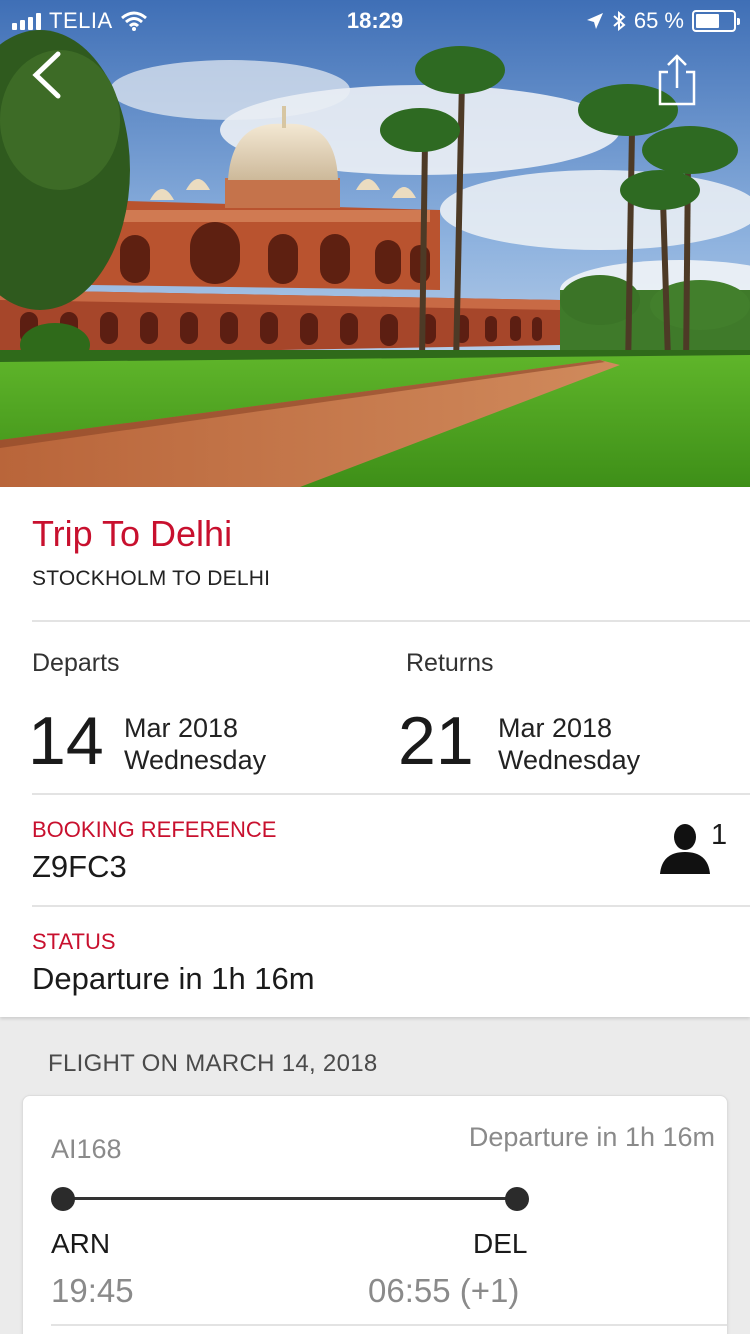  Describe the element at coordinates (195, 760) in the screenshot. I see `departs-weekday: Wednesday` at that location.